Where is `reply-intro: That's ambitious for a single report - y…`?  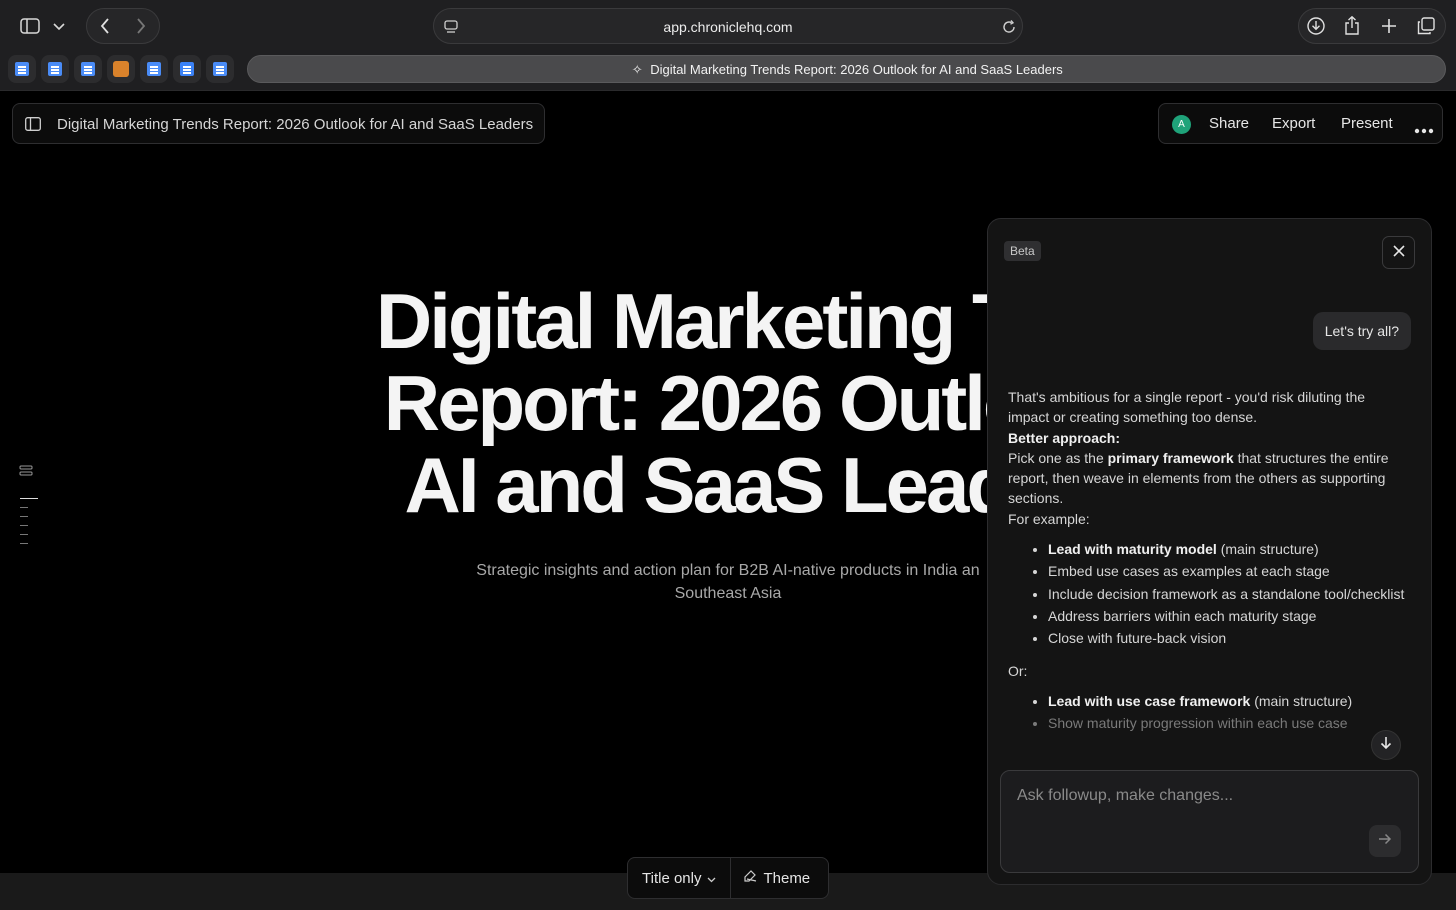
reply-intro: That's ambitious for a single report - y… is located at coordinates (1187, 407).